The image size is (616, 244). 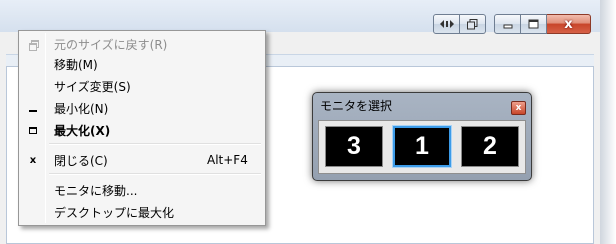 I want to click on arrows-left-right-icon, so click(x=446, y=24).